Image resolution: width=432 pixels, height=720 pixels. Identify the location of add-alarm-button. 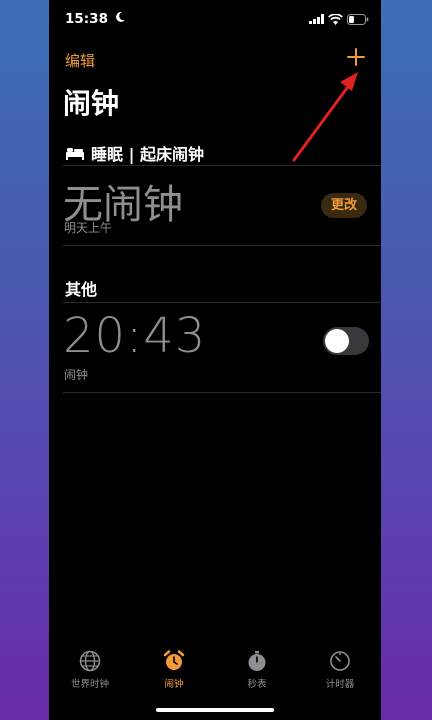
(356, 57).